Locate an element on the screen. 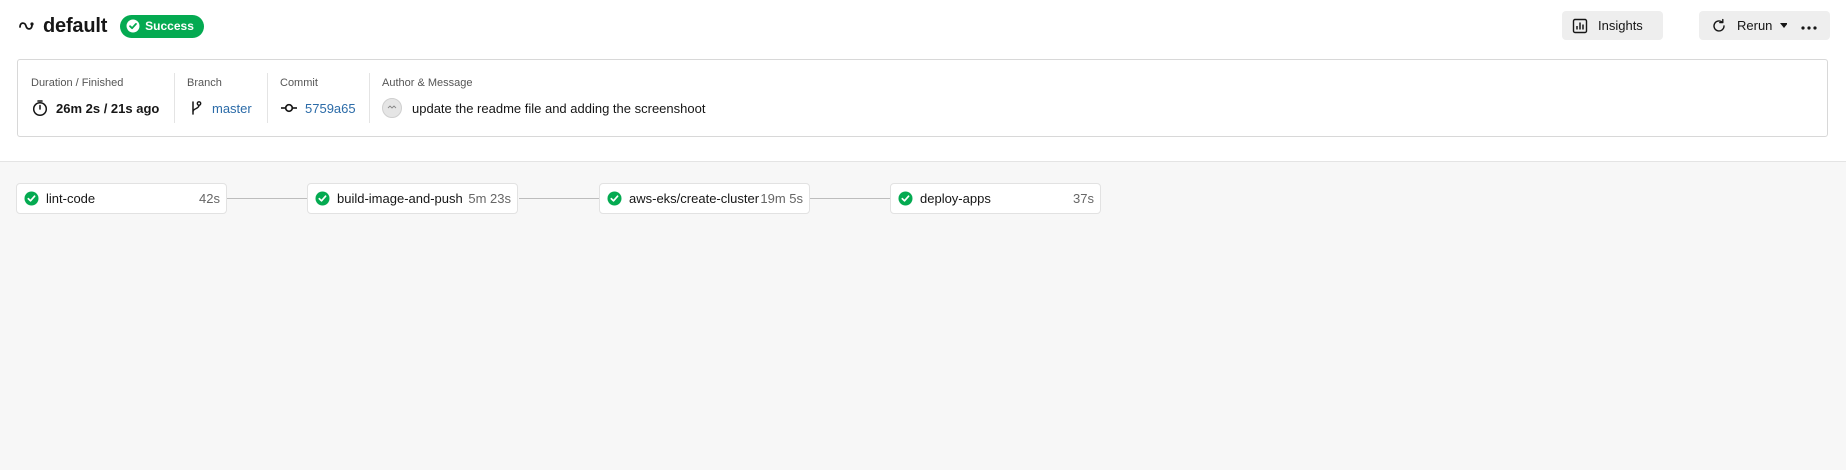 The width and height of the screenshot is (1846, 470). more-icon is located at coordinates (1808, 25).